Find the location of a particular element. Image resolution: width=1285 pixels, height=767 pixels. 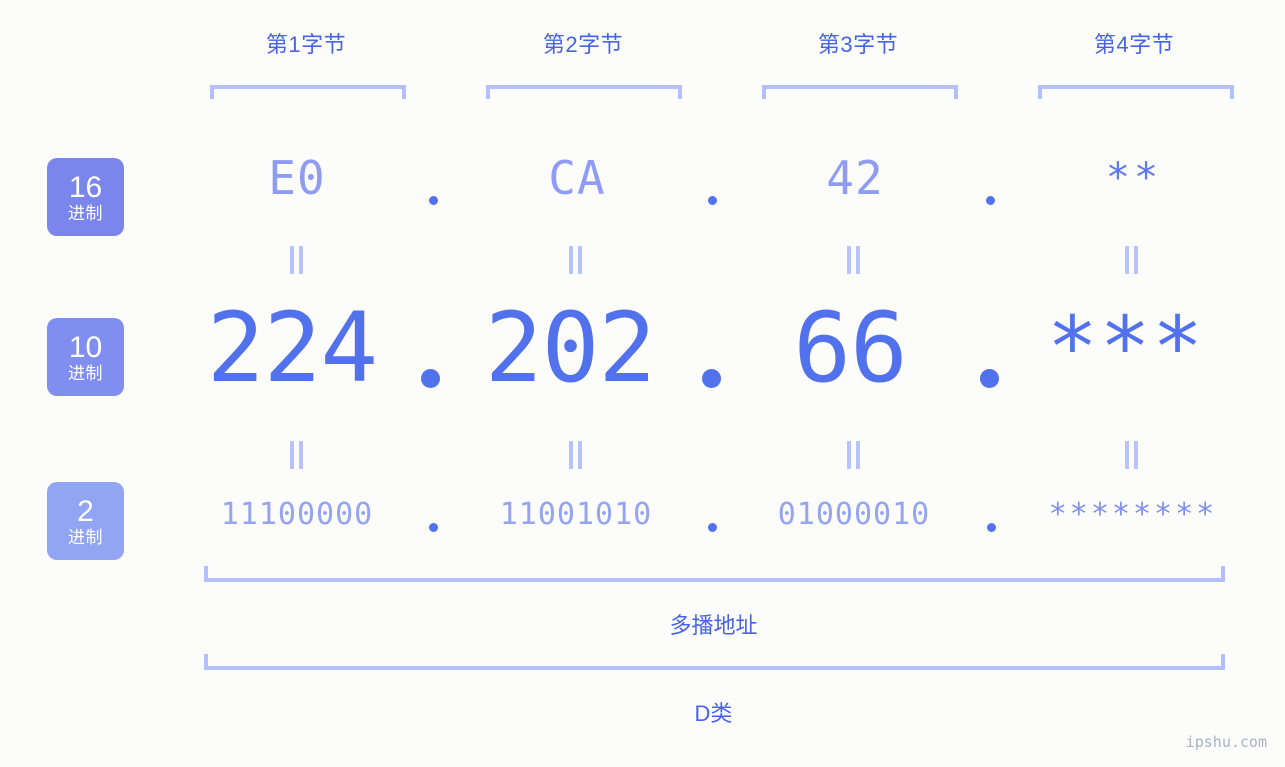

radix-badge-binary-label: 进制 is located at coordinates (85, 537).